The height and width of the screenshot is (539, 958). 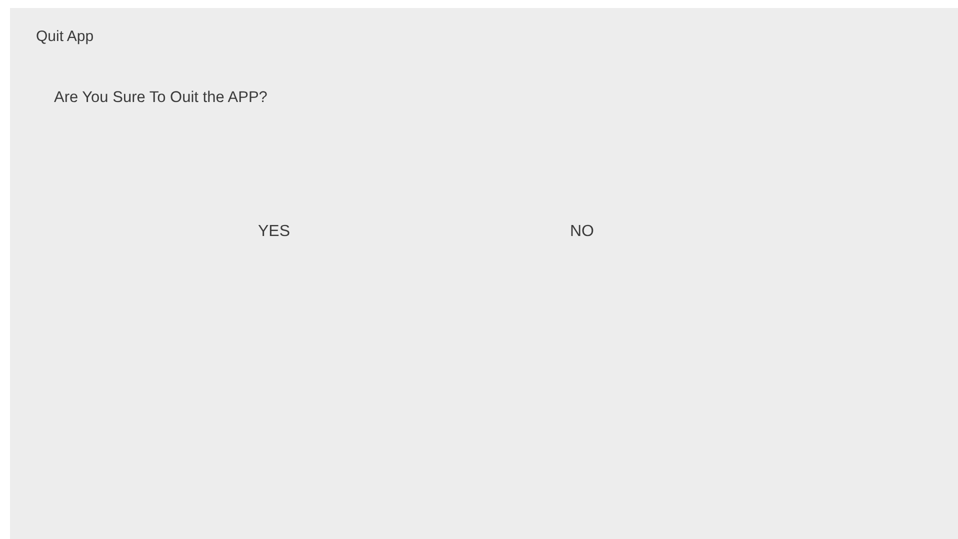 I want to click on confirm-message: Are You Sure To Ouit the APP?, so click(x=160, y=97).